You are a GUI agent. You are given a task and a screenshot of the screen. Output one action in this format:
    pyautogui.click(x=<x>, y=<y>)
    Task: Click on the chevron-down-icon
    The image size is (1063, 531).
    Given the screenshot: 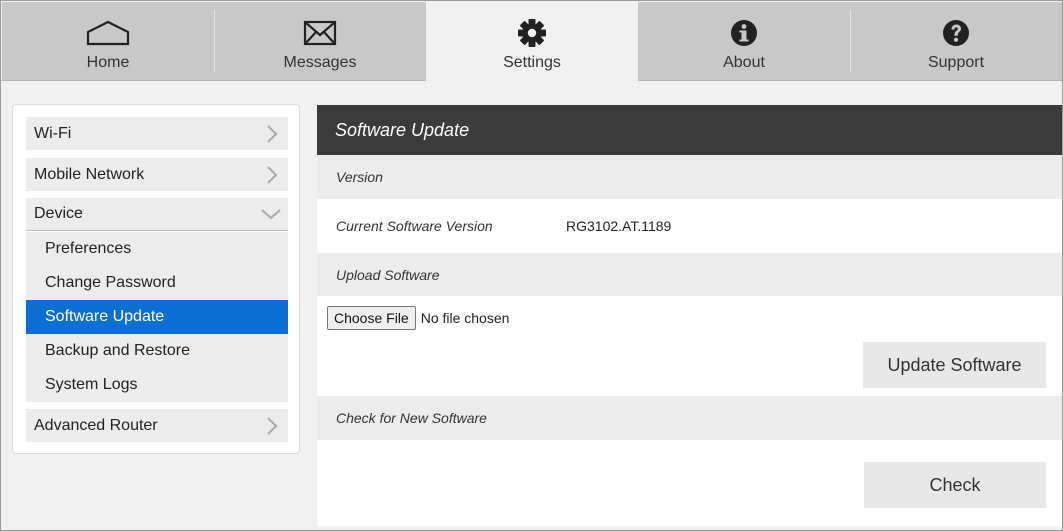 What is the action you would take?
    pyautogui.click(x=271, y=216)
    